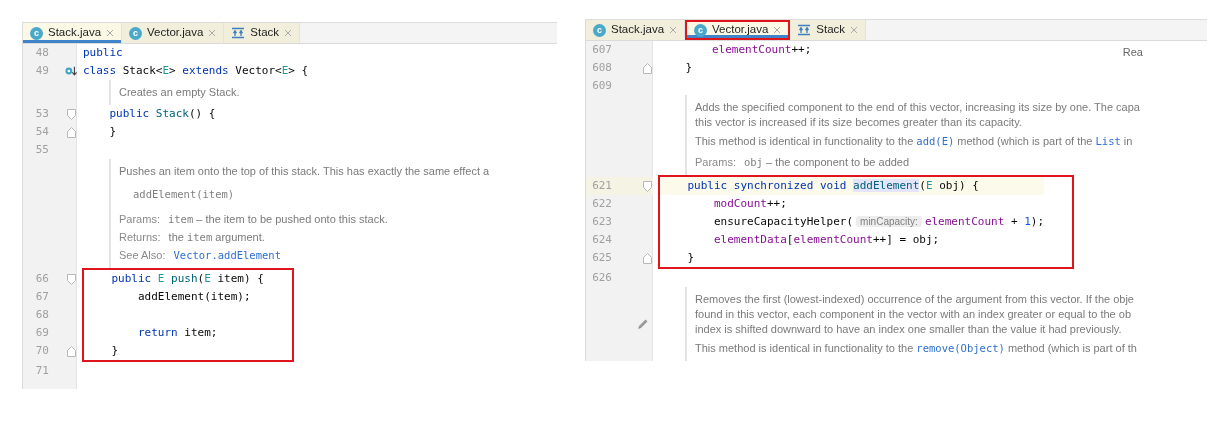 This screenshot has height=424, width=1213. I want to click on code-line: public Stack() {, so click(162, 113).